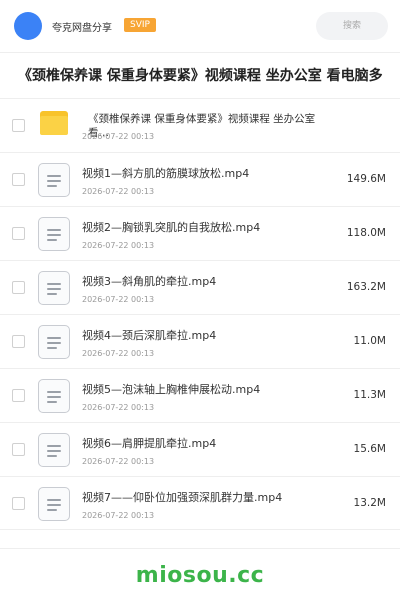 The image size is (400, 600). I want to click on page-title: 《颈椎保养课 保重身体要紧》视频课程 坐办公室 看电脑多, so click(200, 75).